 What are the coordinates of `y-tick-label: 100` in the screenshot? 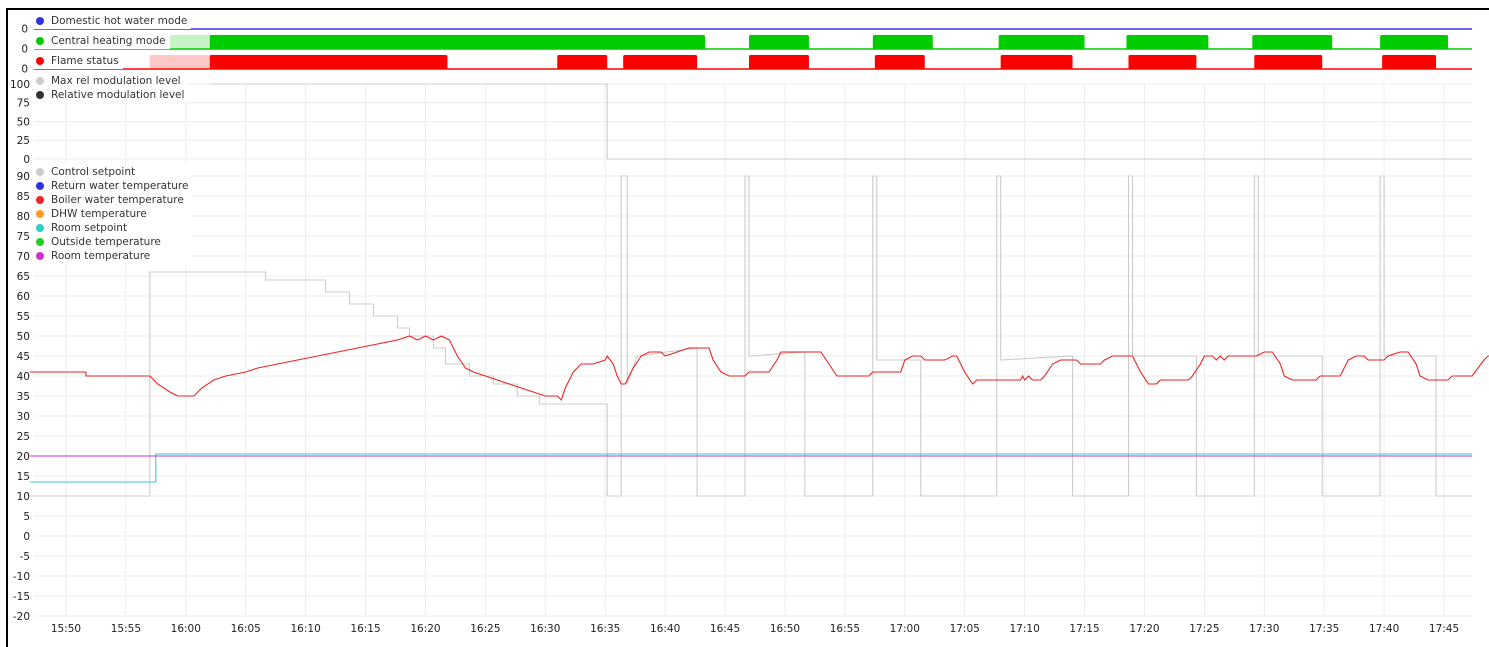 It's located at (20, 85).